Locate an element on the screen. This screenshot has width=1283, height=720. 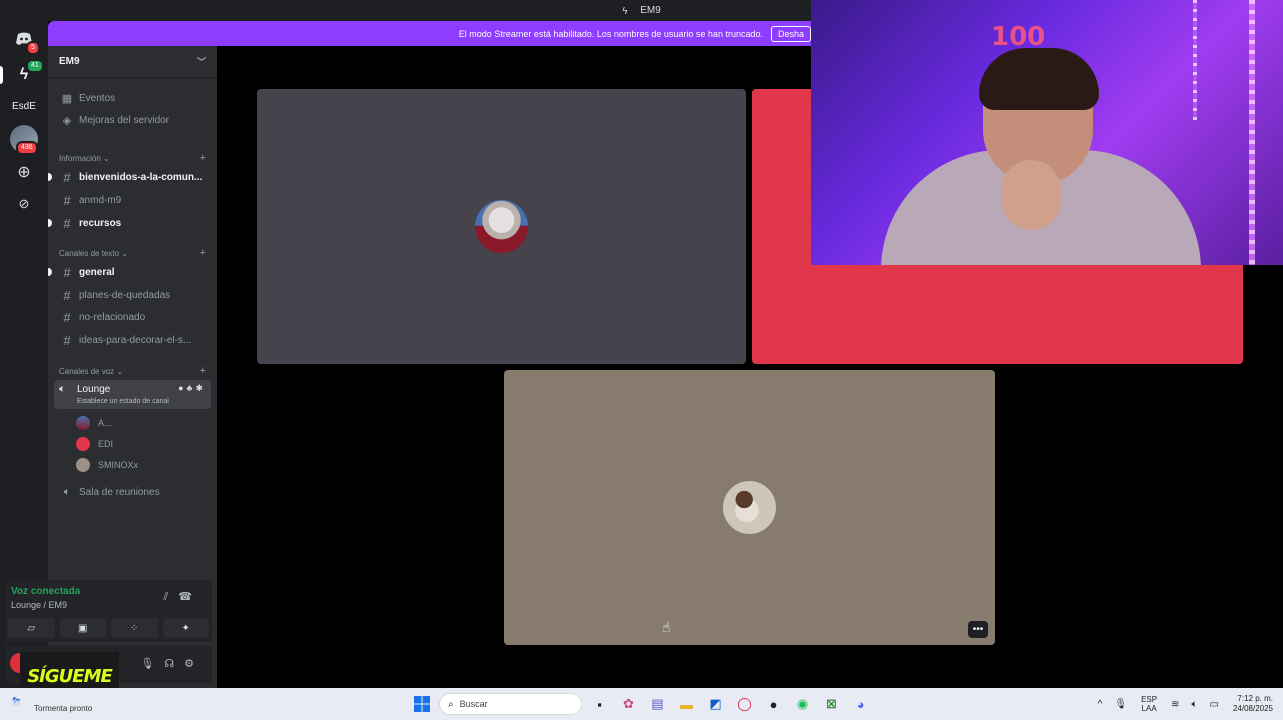
wifi-icon: ≋ is located at coordinates (1175, 704).